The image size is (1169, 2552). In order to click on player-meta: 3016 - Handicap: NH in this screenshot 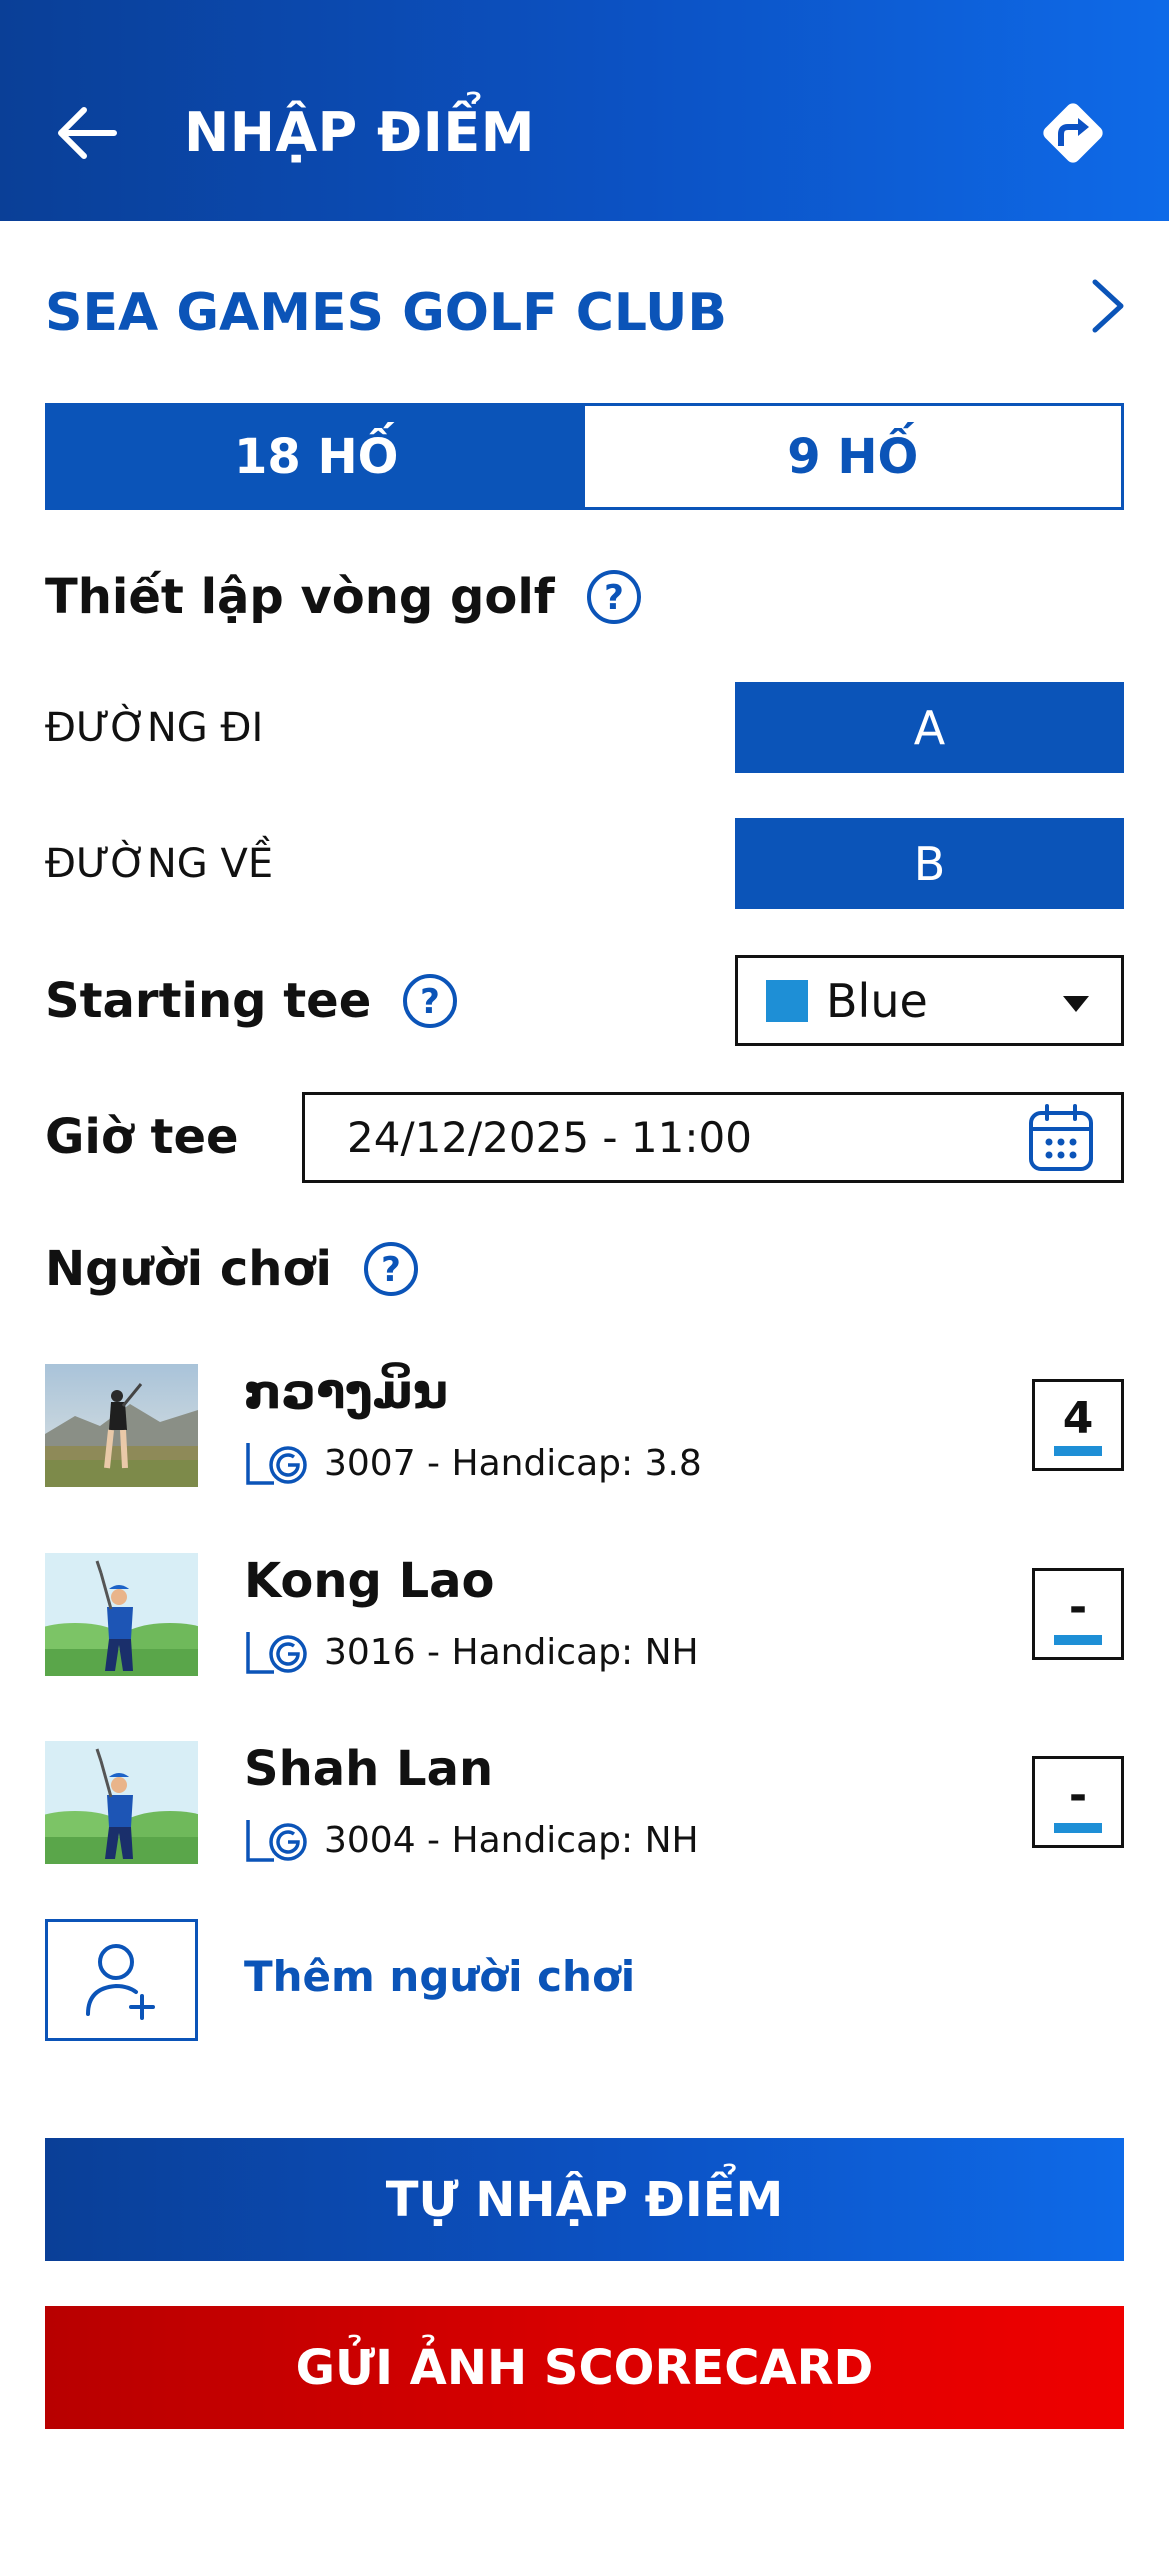, I will do `click(471, 1652)`.